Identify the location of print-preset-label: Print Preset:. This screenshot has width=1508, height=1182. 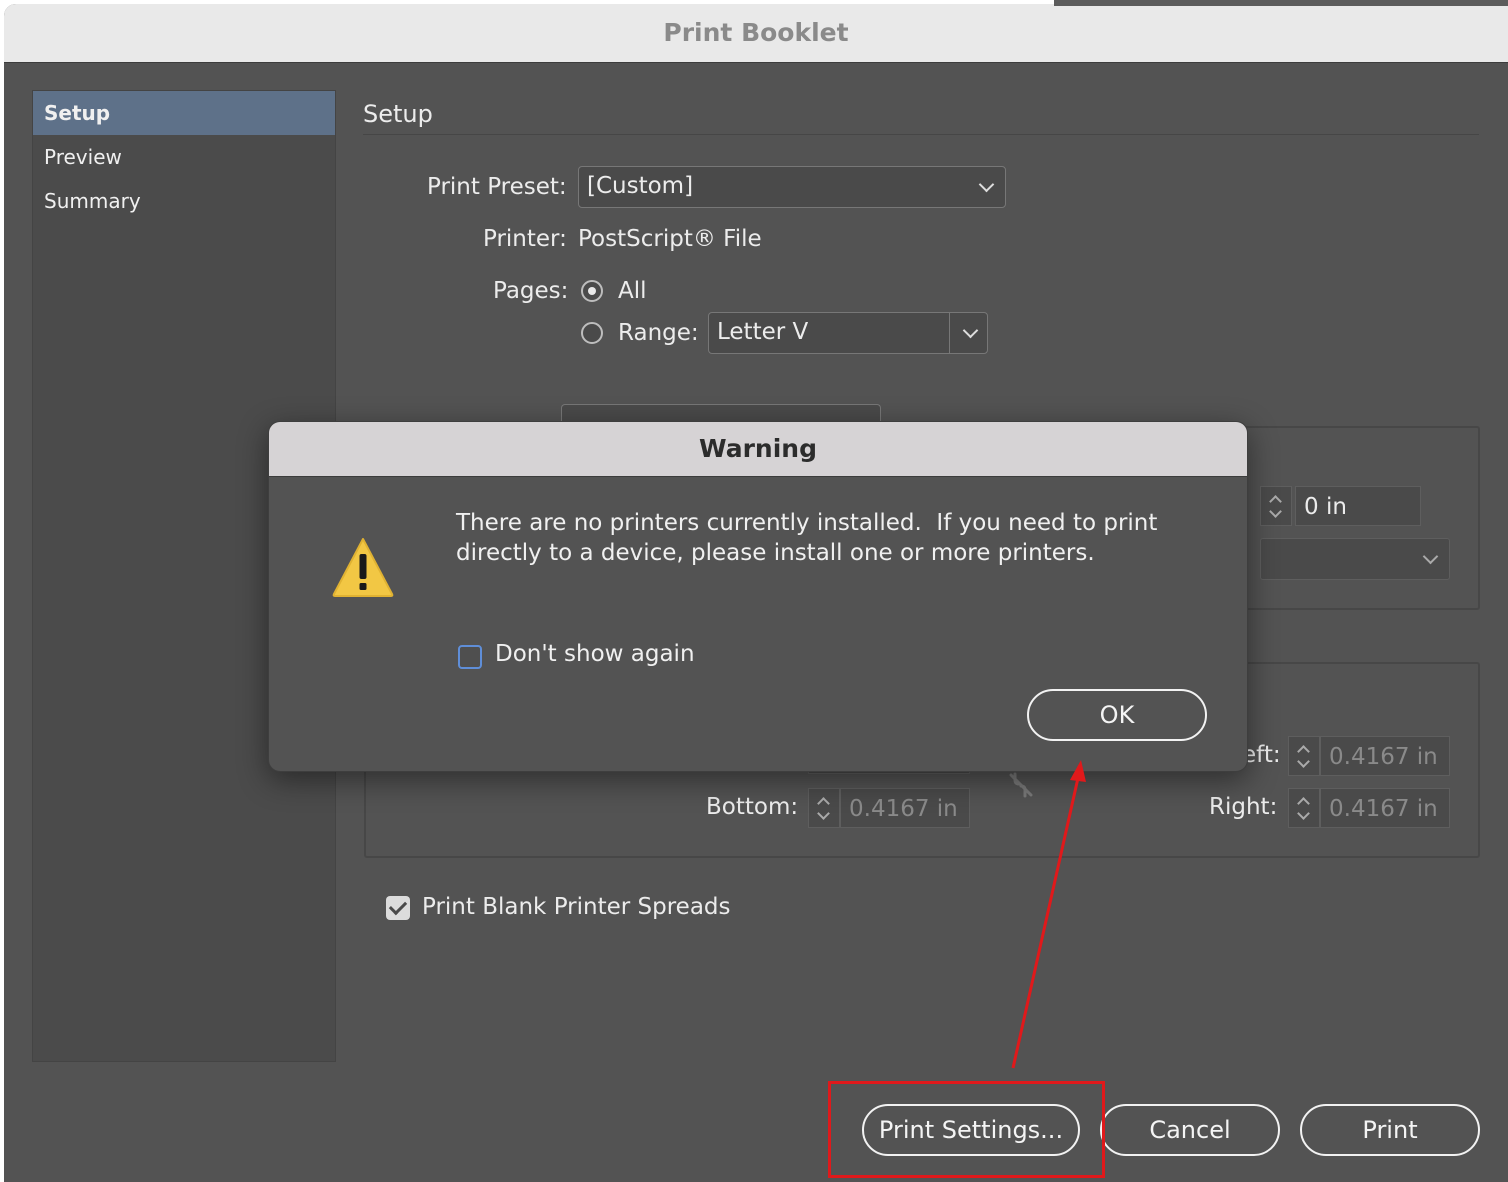
(497, 187).